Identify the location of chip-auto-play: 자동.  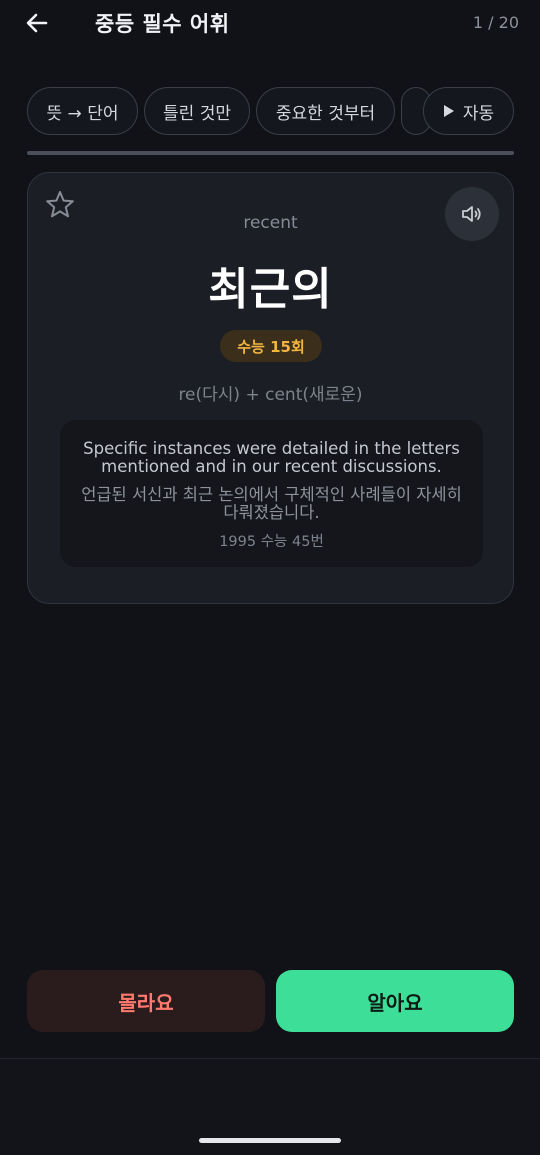
(468, 111).